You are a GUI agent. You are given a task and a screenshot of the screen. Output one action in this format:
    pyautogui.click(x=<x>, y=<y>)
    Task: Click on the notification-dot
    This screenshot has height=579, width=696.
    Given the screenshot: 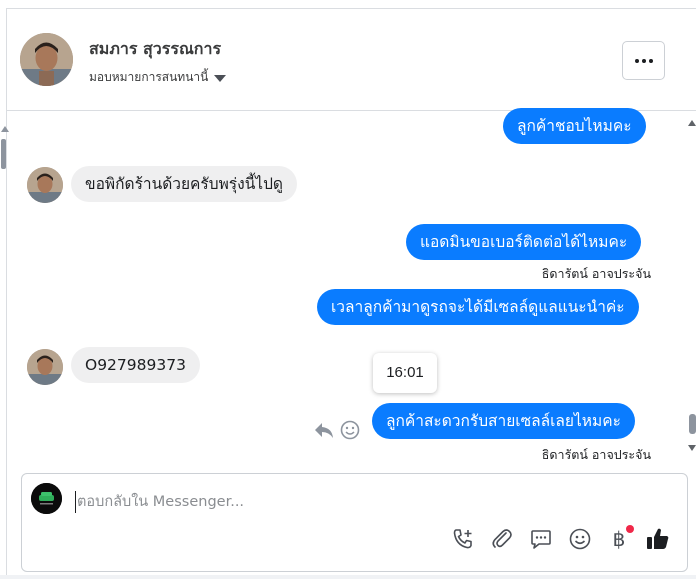 What is the action you would take?
    pyautogui.click(x=630, y=529)
    